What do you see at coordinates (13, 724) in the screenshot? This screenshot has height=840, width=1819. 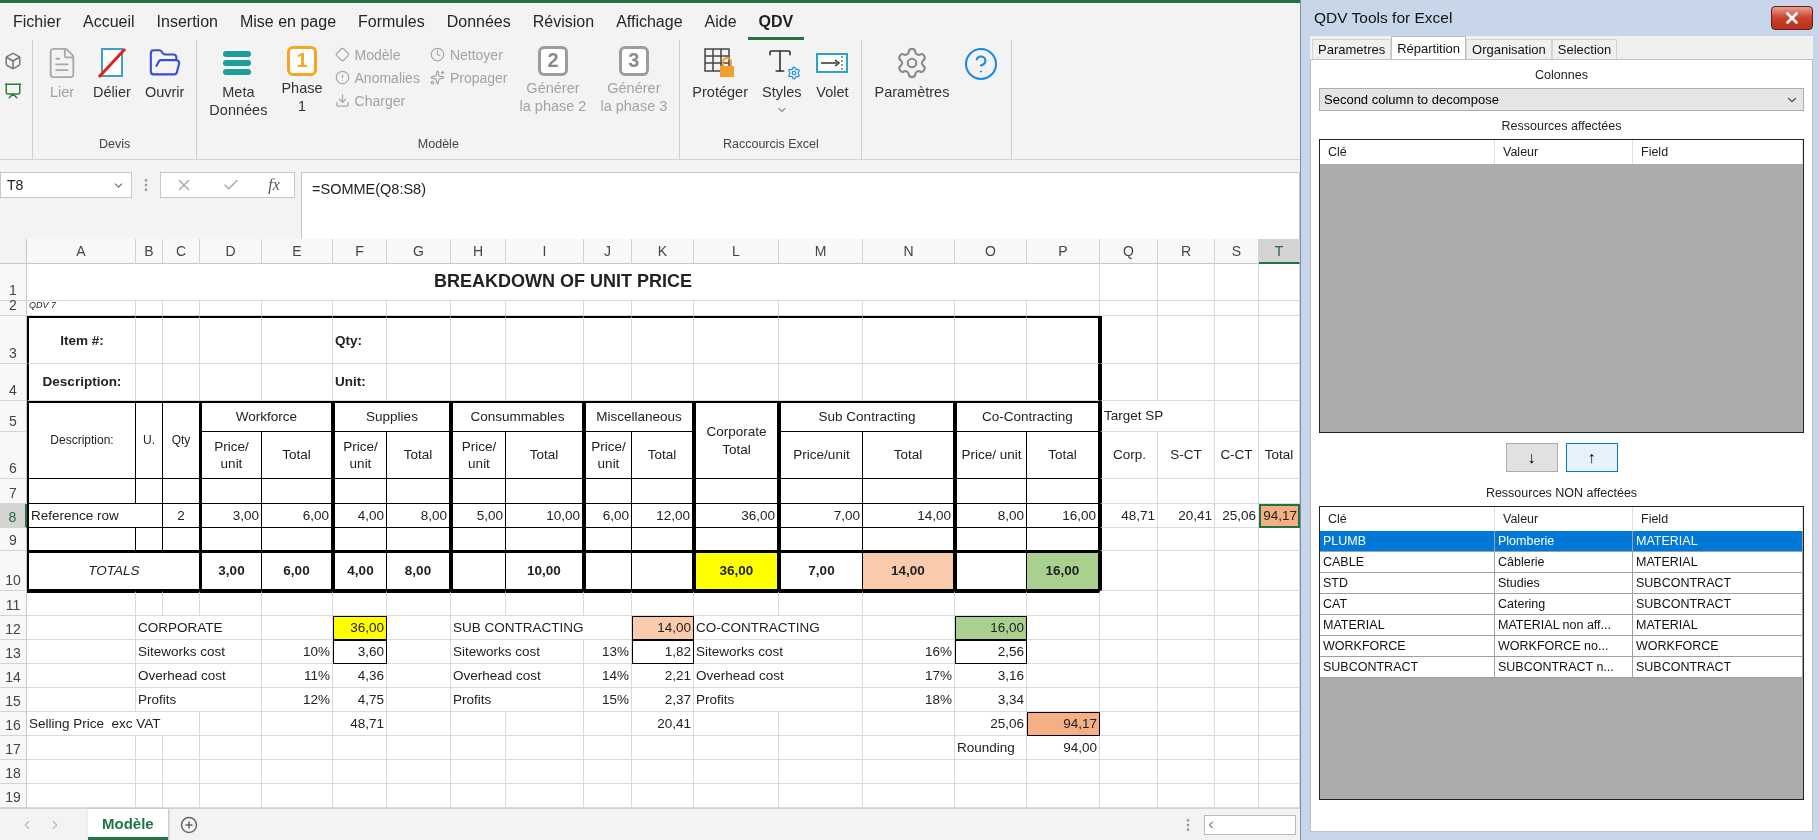 I see `row-header: 16` at bounding box center [13, 724].